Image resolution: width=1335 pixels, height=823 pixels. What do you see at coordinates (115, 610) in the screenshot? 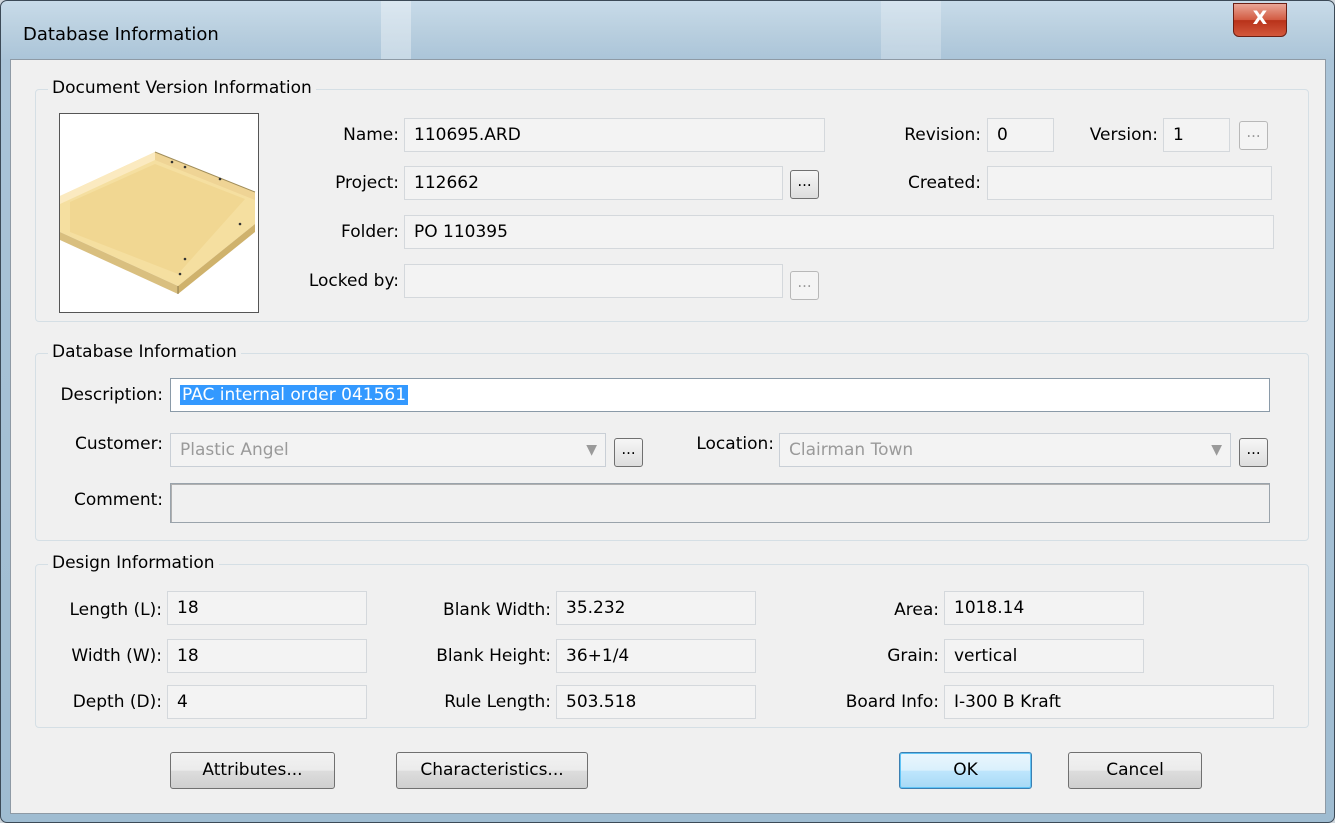
I see `length-label: Length (L):` at bounding box center [115, 610].